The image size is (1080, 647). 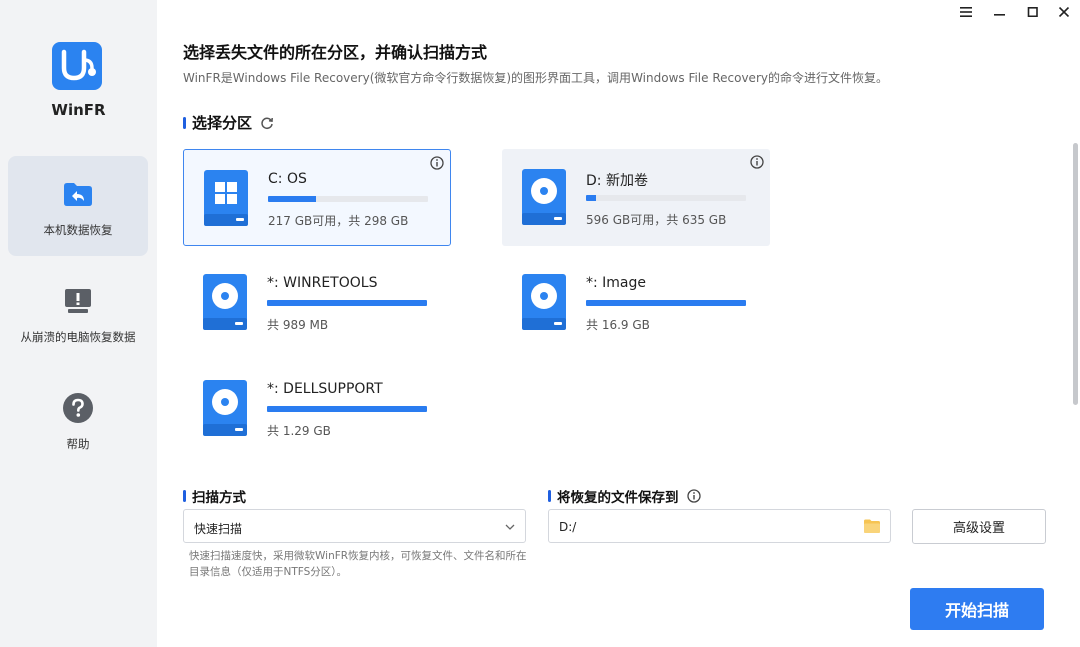 I want to click on refresh-icon, so click(x=267, y=123).